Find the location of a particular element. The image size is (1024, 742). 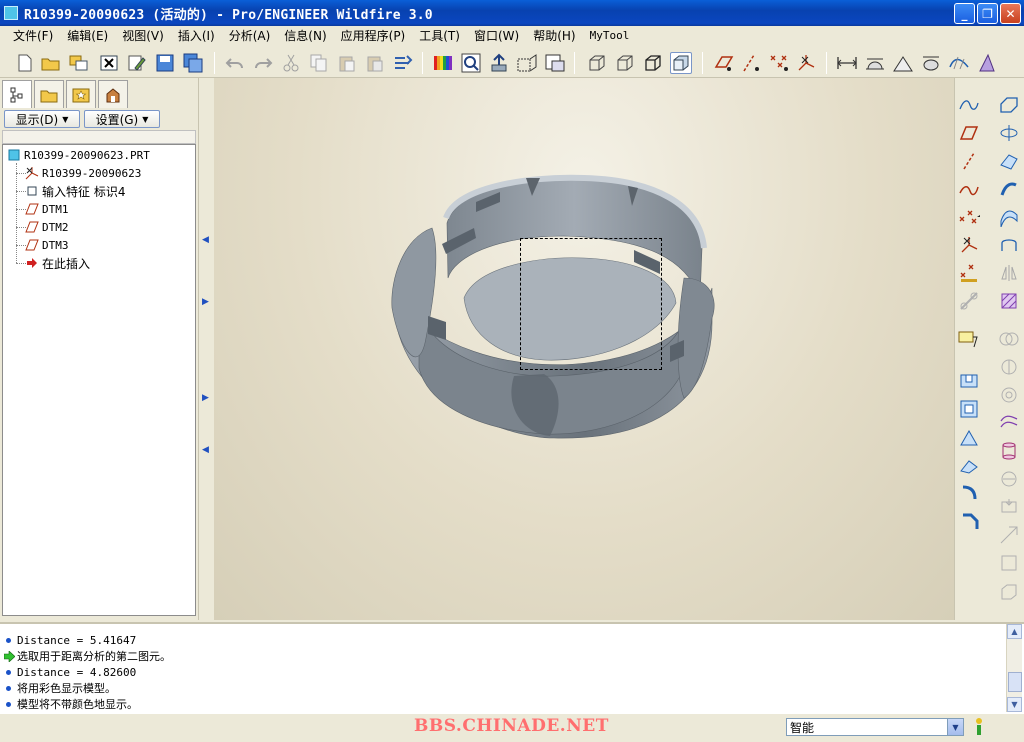

variable-section-sweep-icon is located at coordinates (1009, 245).